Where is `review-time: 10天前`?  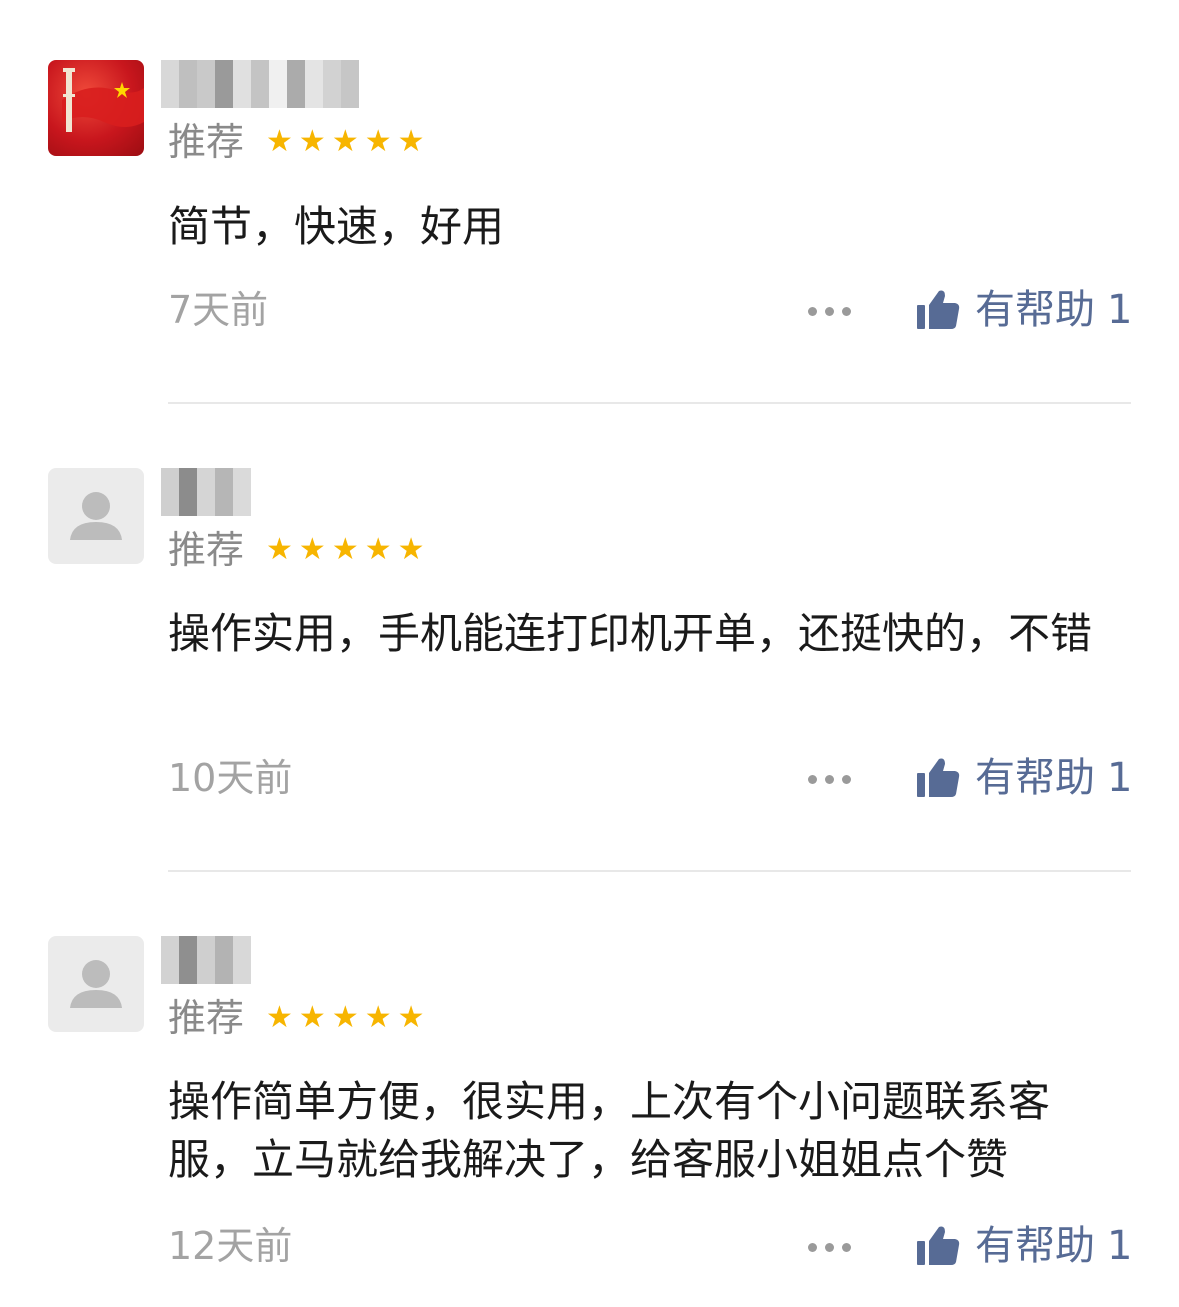 review-time: 10天前 is located at coordinates (230, 778).